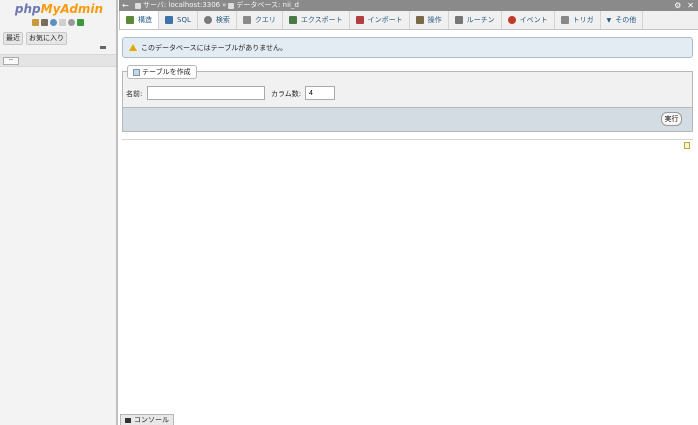 The image size is (698, 425). I want to click on tab-label: その他, so click(626, 20).